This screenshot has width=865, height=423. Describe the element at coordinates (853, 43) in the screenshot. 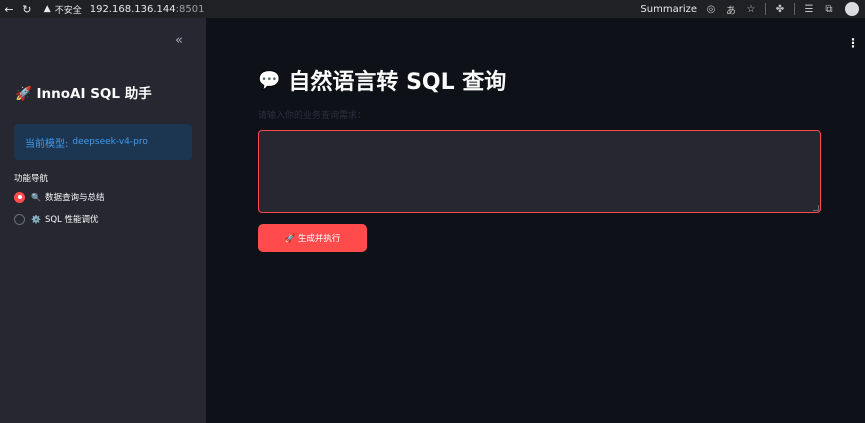

I see `main-menu-icon: ⋮` at that location.